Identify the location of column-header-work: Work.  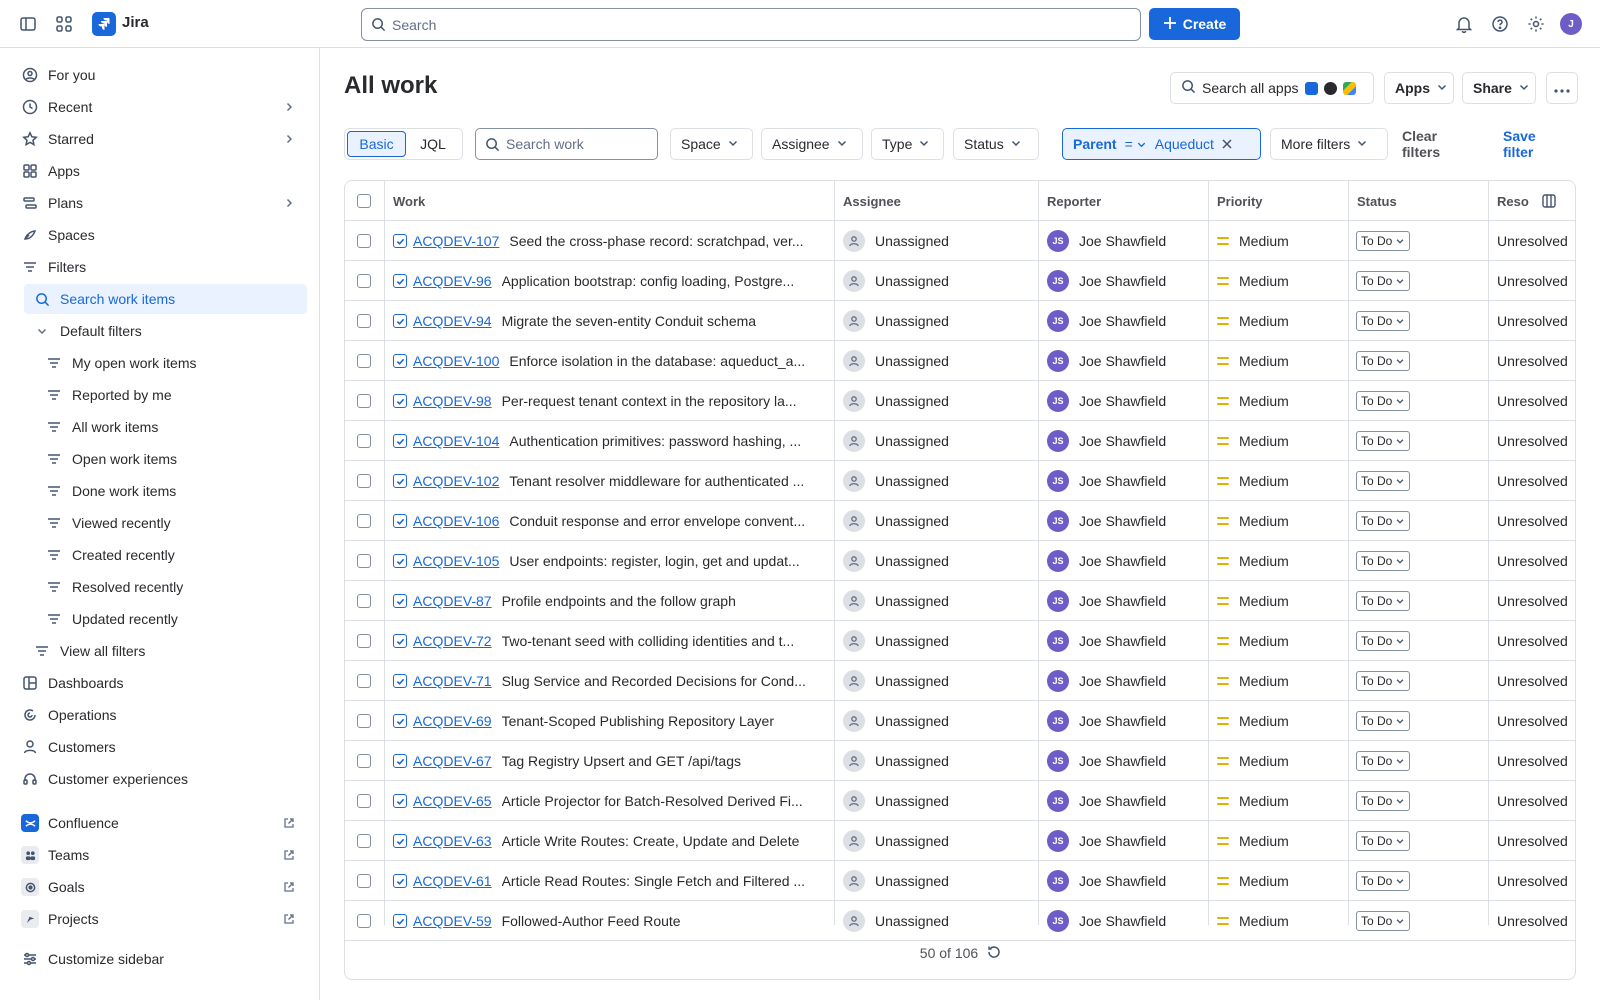
(405, 201).